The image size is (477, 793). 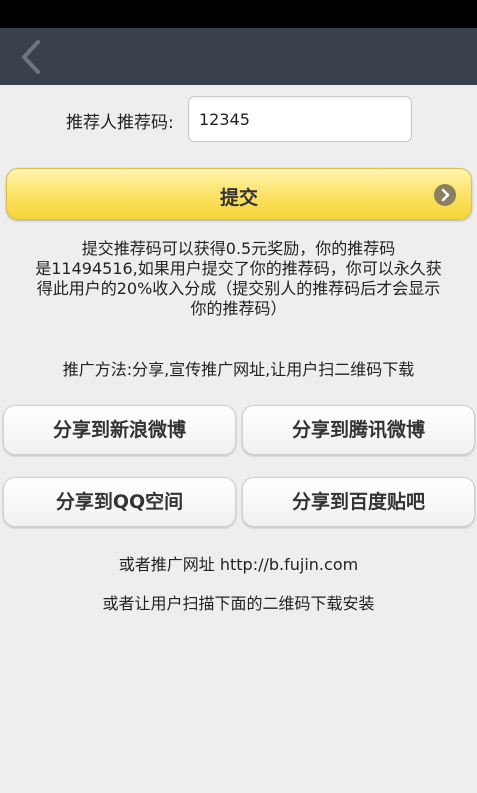 What do you see at coordinates (238, 268) in the screenshot?
I see `description-line: 是11494516,如果用户提交了你的推荐码，你可以永久获` at bounding box center [238, 268].